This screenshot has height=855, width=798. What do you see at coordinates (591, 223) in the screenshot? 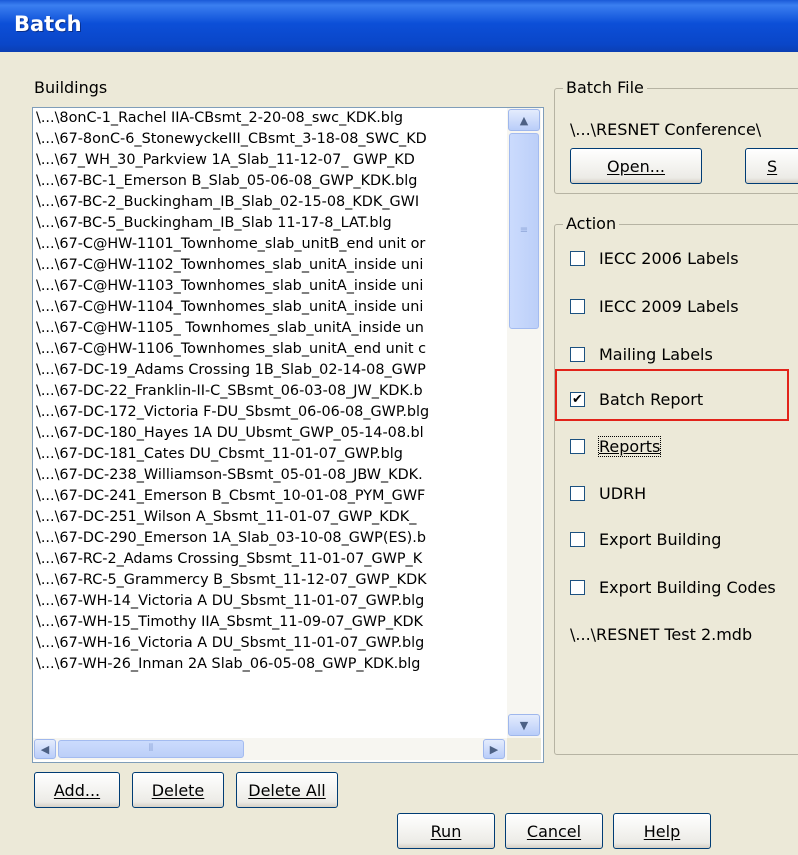
I see `action-label: Action` at bounding box center [591, 223].